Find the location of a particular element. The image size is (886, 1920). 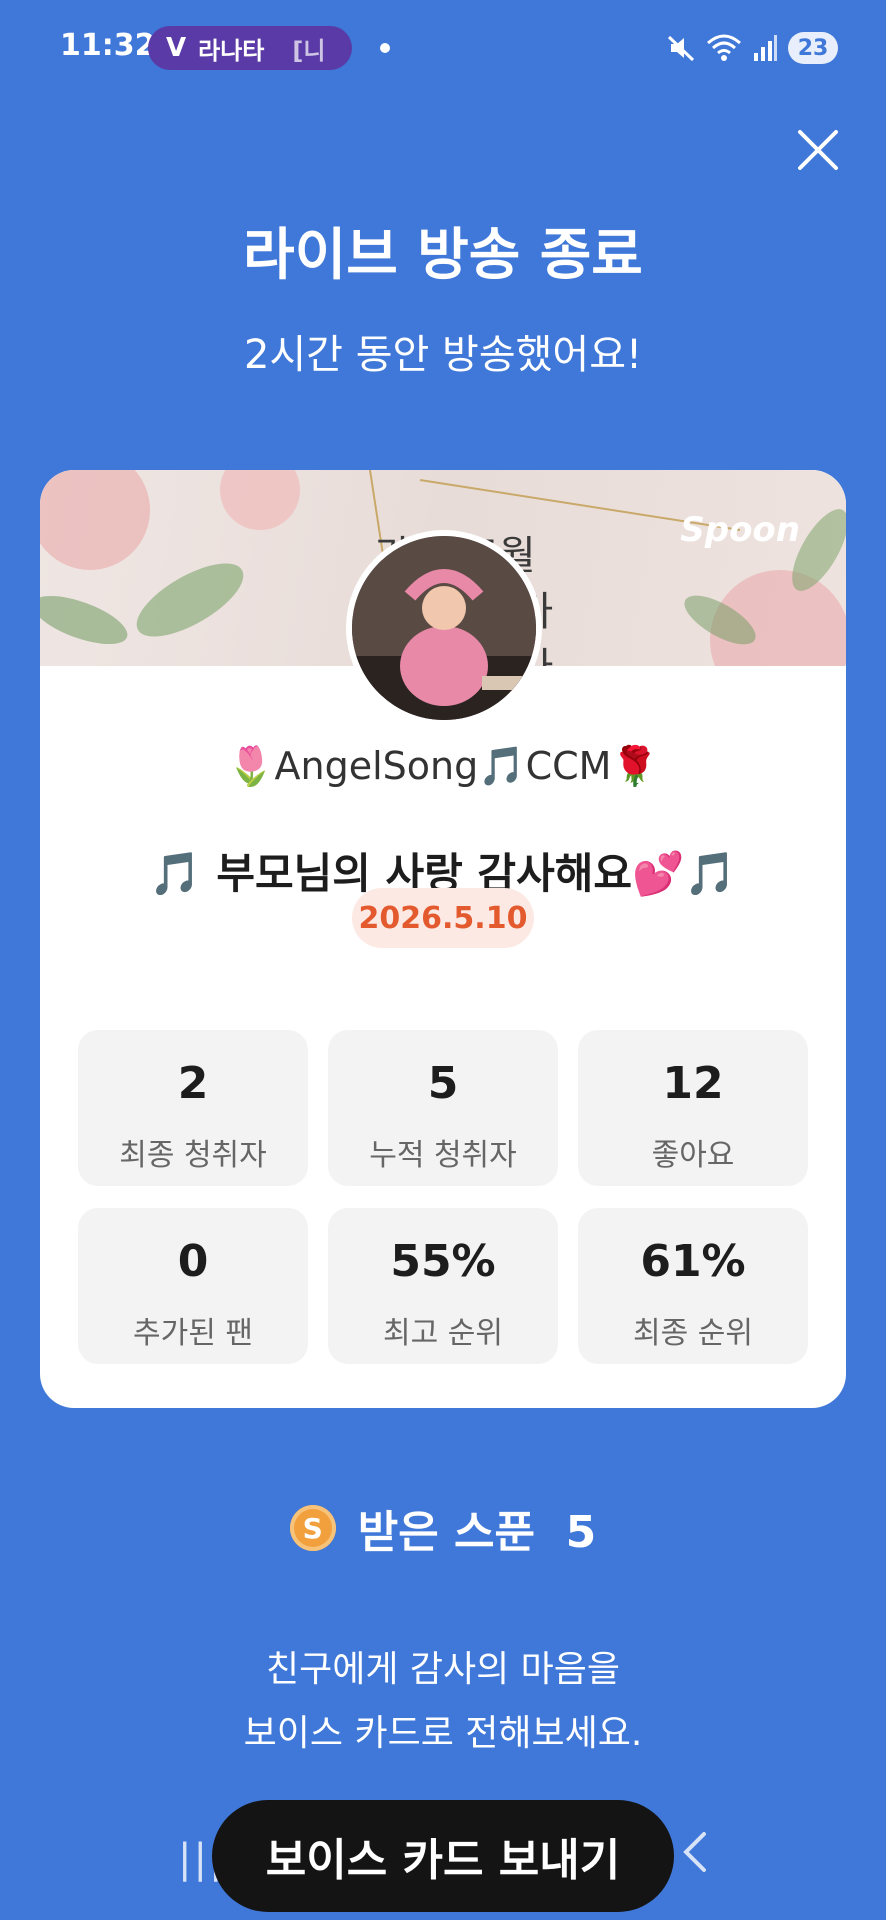

received-spoons-text: 받은 스푼 5 is located at coordinates (477, 1532).